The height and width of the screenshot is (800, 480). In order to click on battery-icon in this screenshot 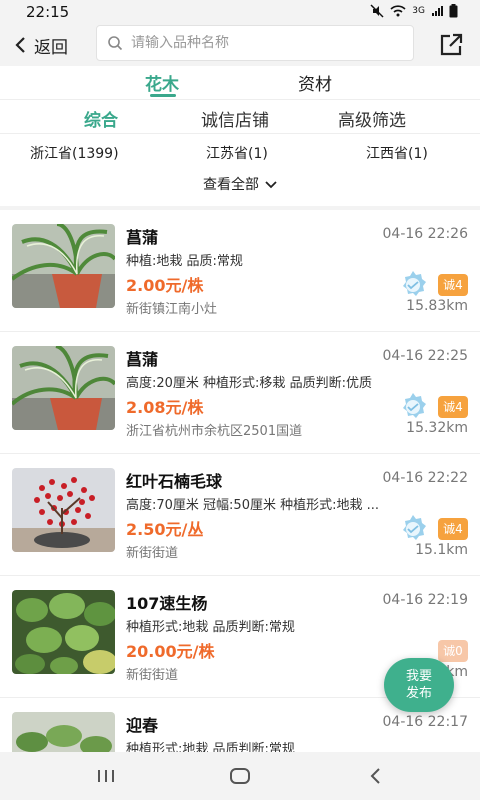, I will do `click(453, 11)`.